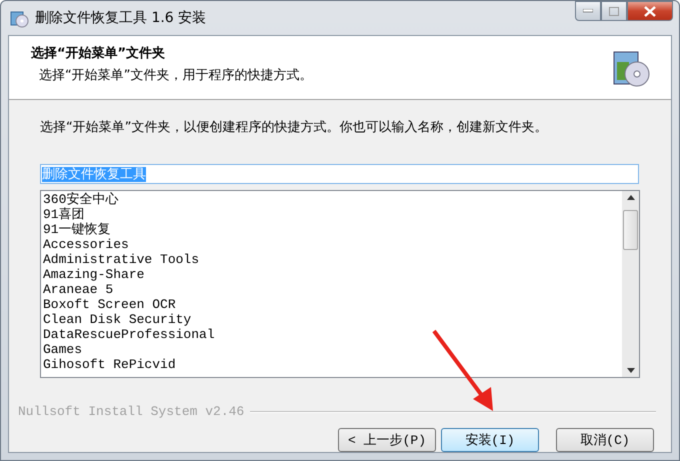 This screenshot has height=461, width=680. I want to click on scroll-up-icon, so click(630, 197).